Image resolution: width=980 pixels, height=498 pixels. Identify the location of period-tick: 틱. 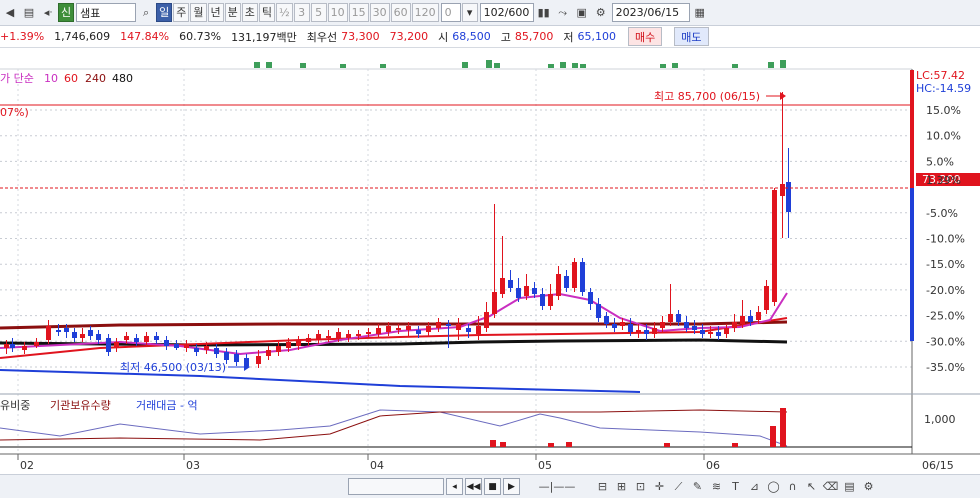
(266, 12).